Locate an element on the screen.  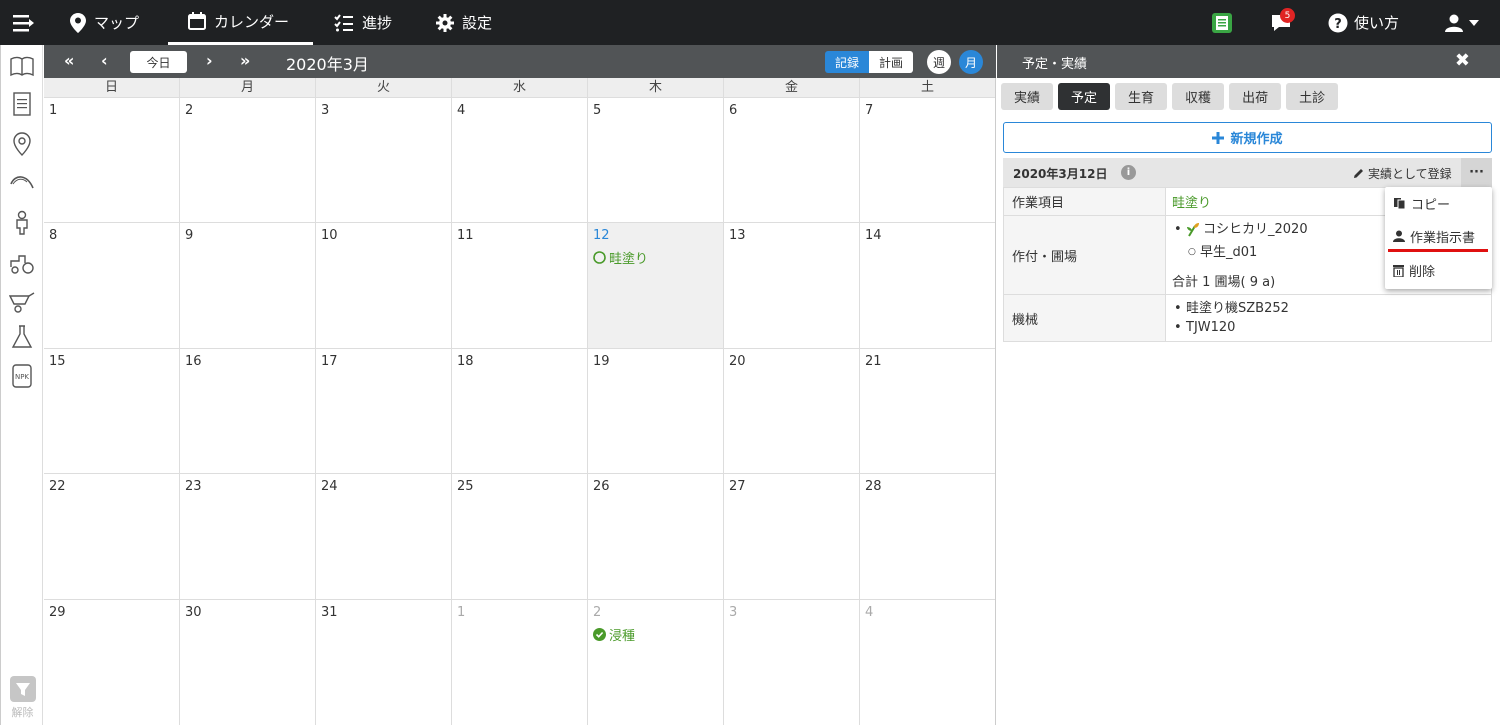
calendar-day: 5 is located at coordinates (656, 160).